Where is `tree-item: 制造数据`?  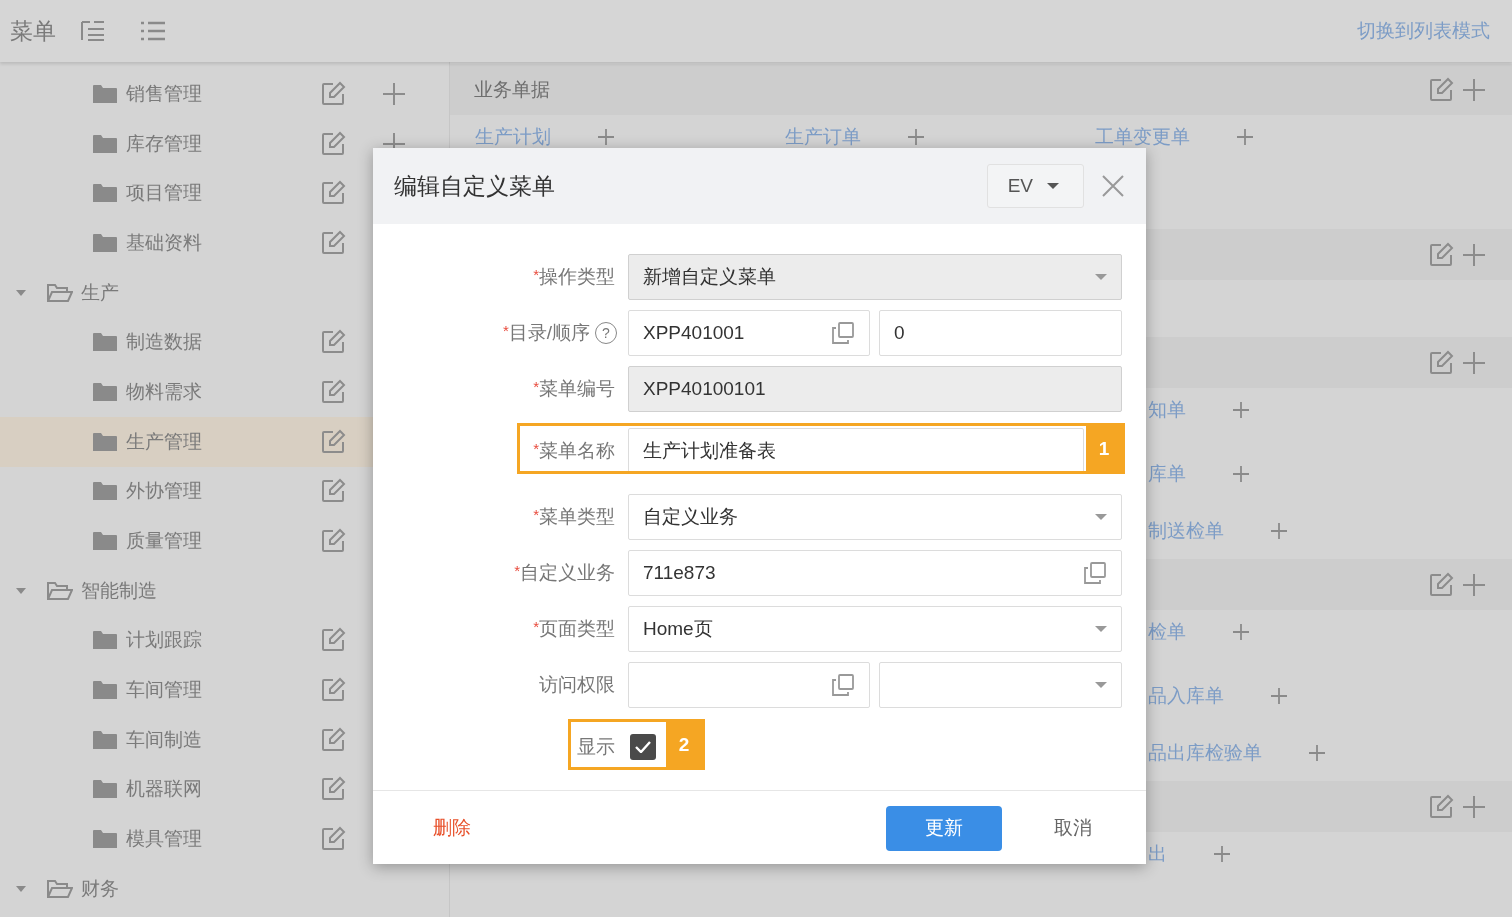 tree-item: 制造数据 is located at coordinates (223, 342).